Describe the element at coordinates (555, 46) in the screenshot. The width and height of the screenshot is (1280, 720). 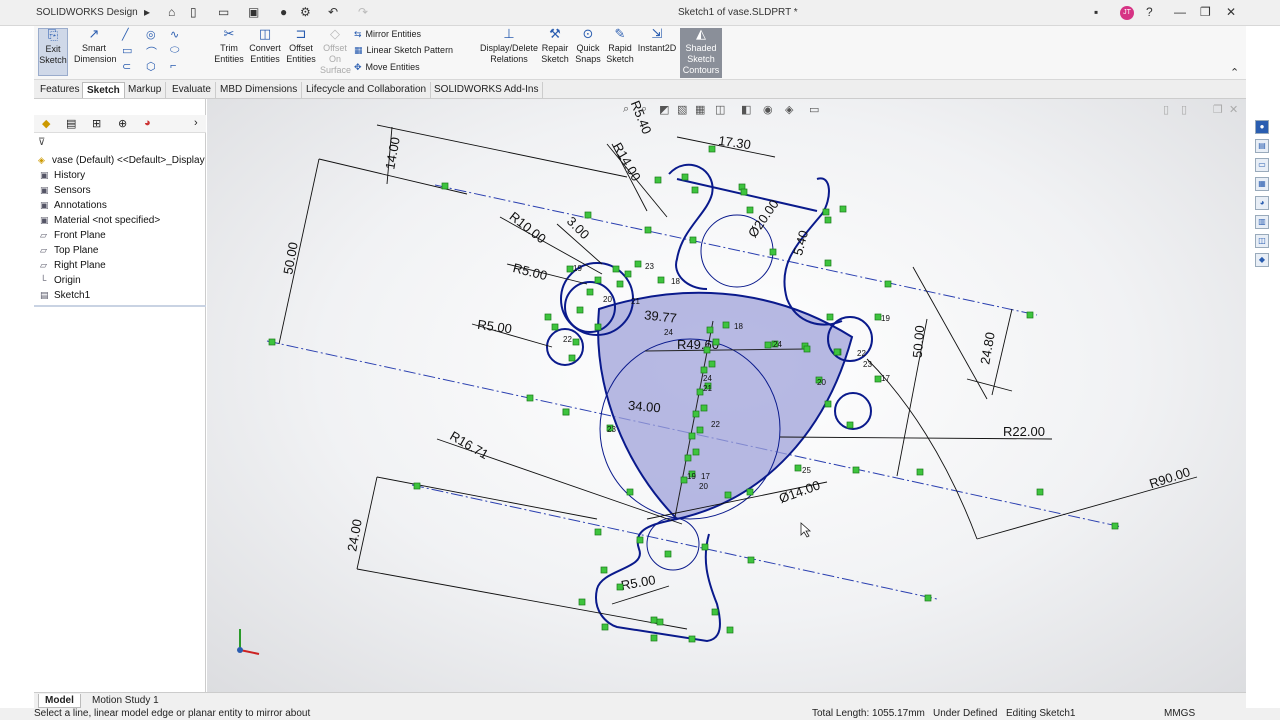
I see `repair-sketch-button: ⚒ Repair Sketch` at that location.